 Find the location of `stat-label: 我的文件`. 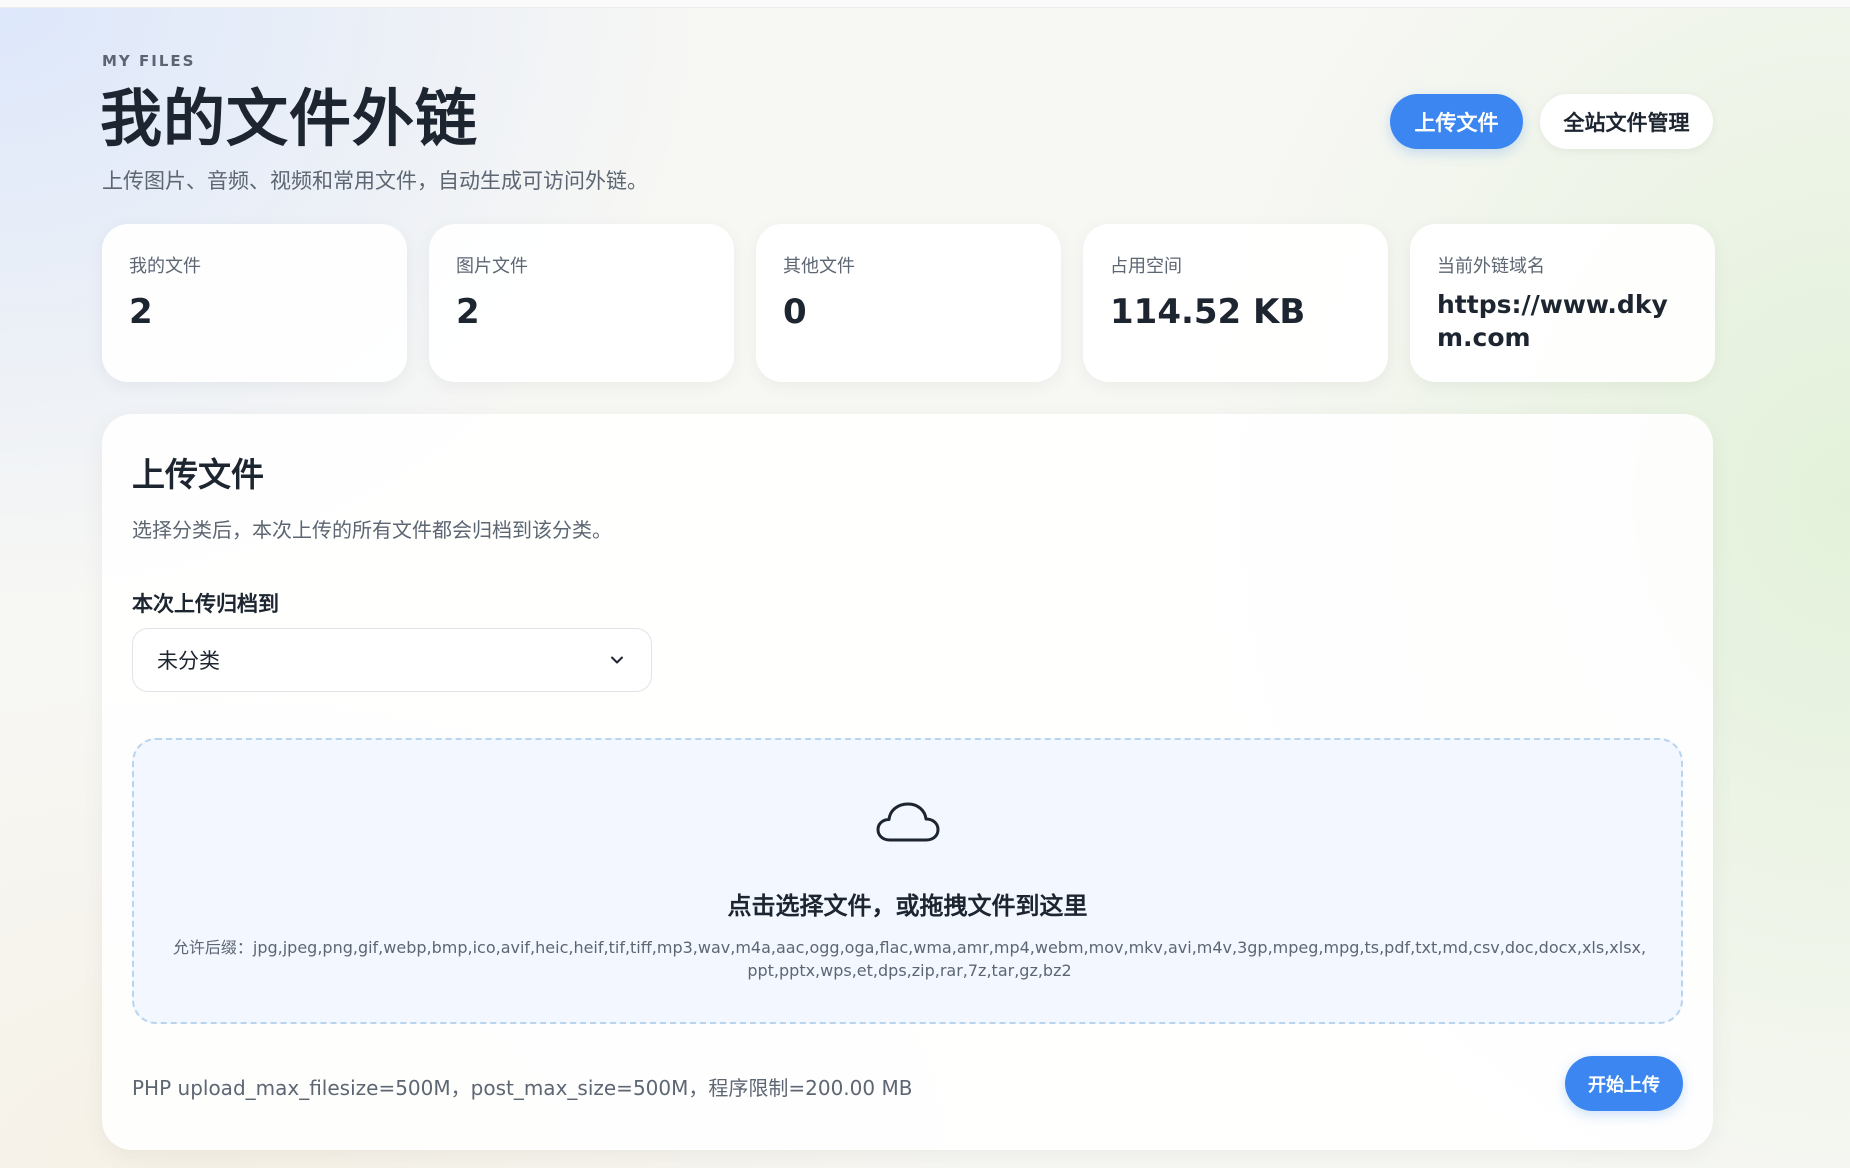

stat-label: 我的文件 is located at coordinates (165, 266).